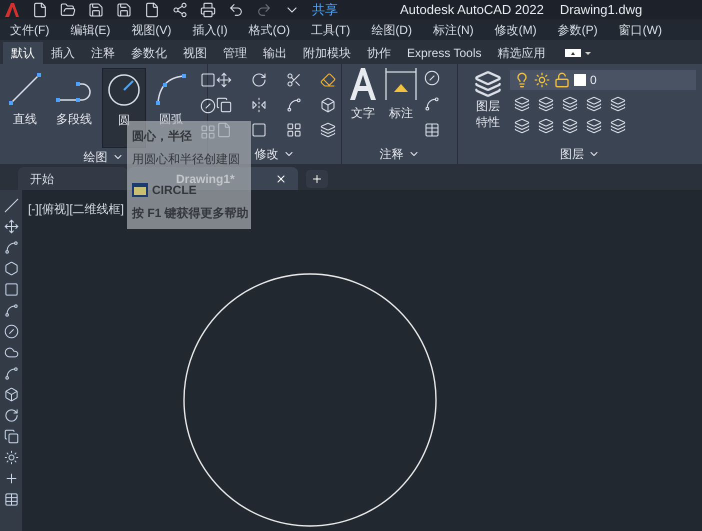 The width and height of the screenshot is (702, 531). Describe the element at coordinates (640, 29) in the screenshot. I see `menu-item: 窗口(W)` at that location.